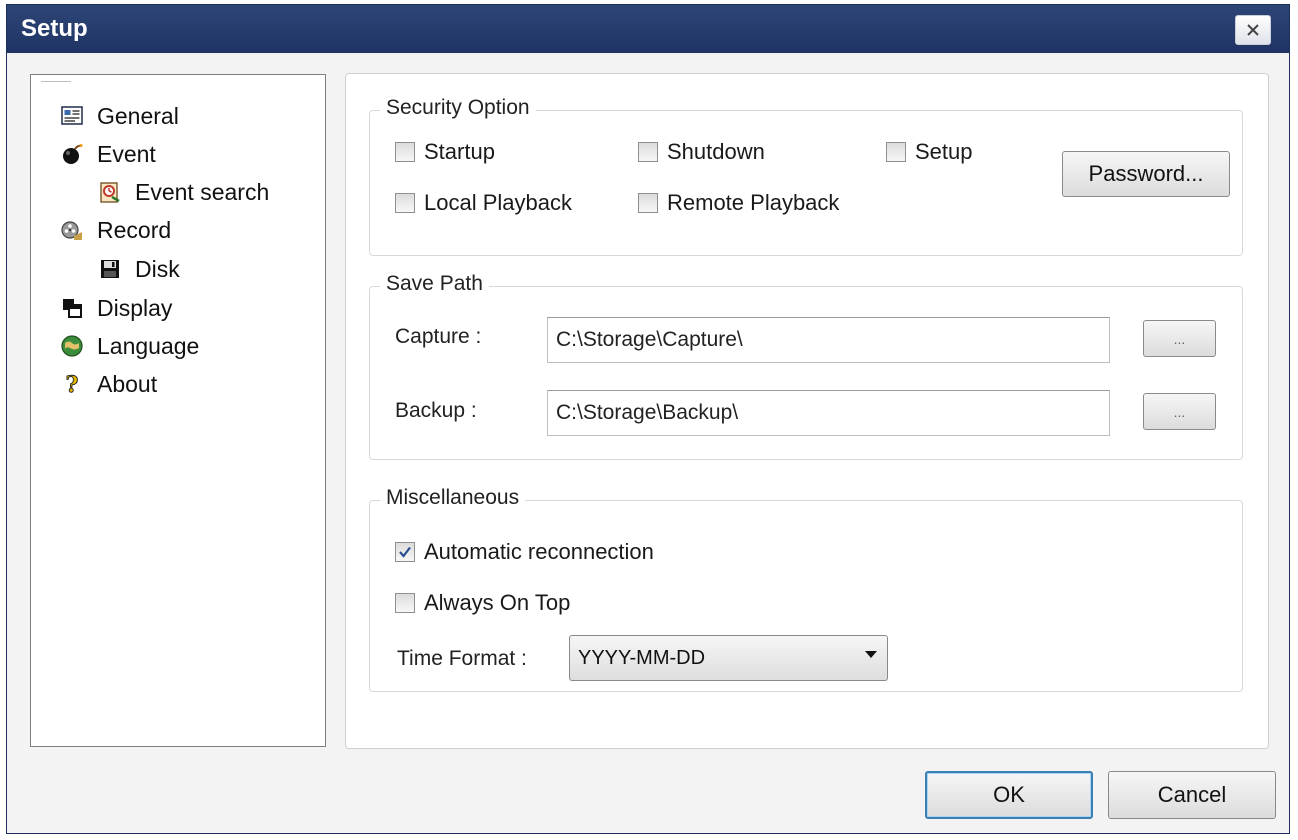 This screenshot has height=840, width=1298. Describe the element at coordinates (828, 340) in the screenshot. I see `capture-path-field: C:\Storage\Capture\` at that location.